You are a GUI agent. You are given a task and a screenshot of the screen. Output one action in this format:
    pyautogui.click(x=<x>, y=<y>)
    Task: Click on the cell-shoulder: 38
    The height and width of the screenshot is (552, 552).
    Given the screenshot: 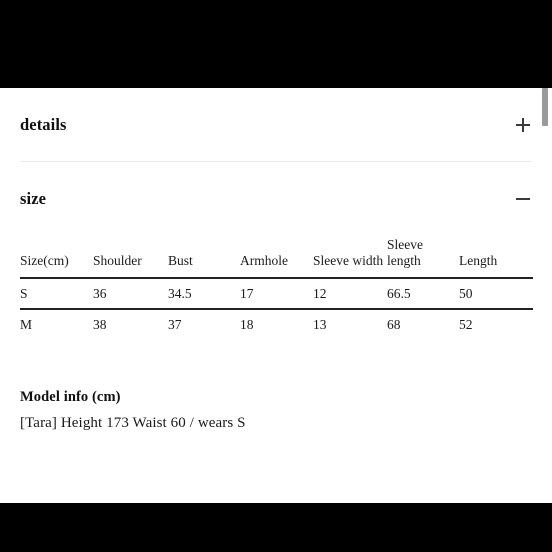 What is the action you would take?
    pyautogui.click(x=100, y=325)
    